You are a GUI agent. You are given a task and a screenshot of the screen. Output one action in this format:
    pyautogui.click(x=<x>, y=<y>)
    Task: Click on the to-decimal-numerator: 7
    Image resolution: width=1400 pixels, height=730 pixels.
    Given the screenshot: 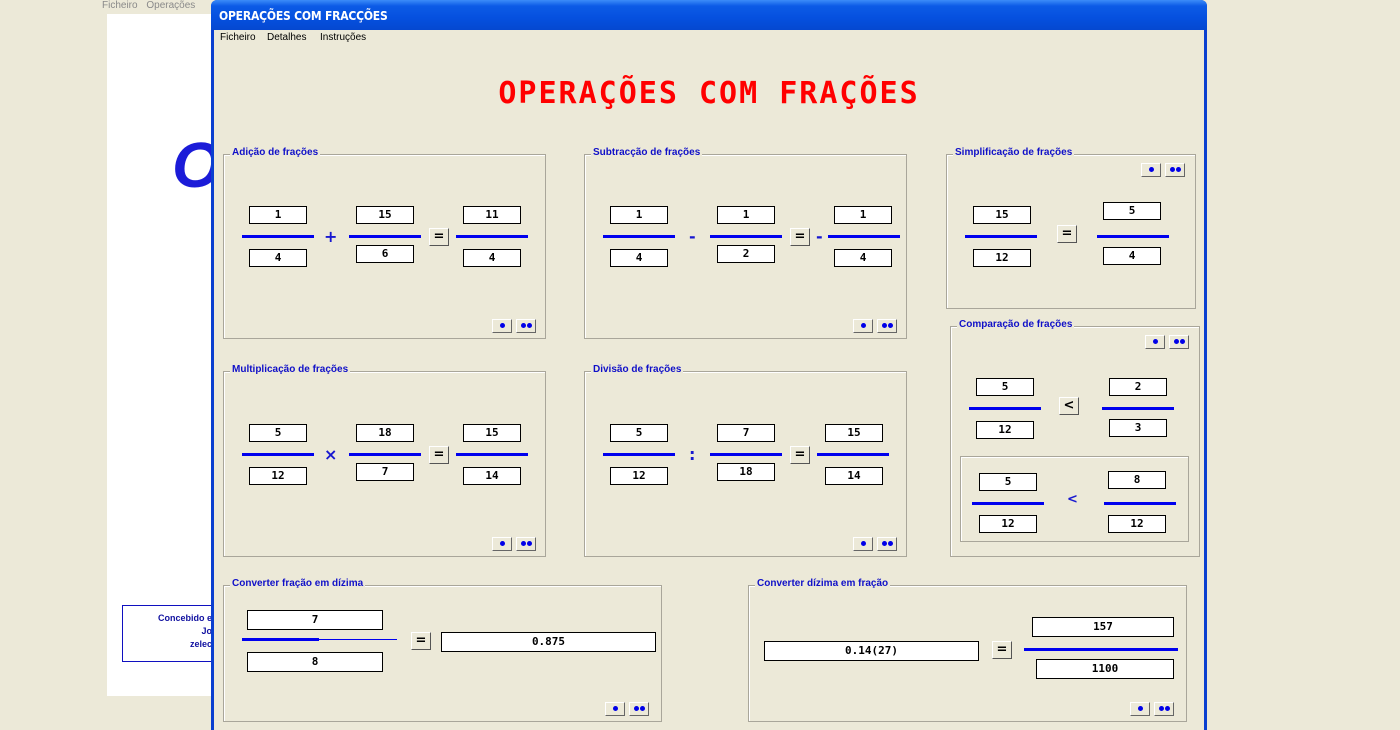 What is the action you would take?
    pyautogui.click(x=315, y=620)
    